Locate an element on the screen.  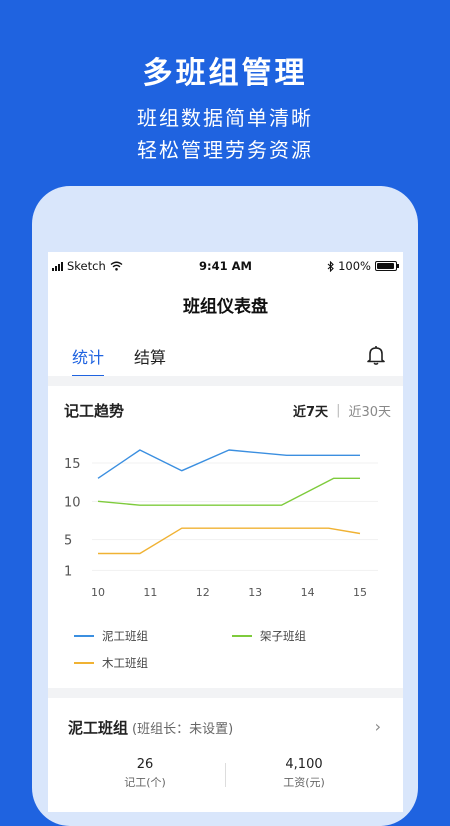
trend-chart: 15 10 5 1 10 11 12 13 14 15 is located at coordinates (221, 524).